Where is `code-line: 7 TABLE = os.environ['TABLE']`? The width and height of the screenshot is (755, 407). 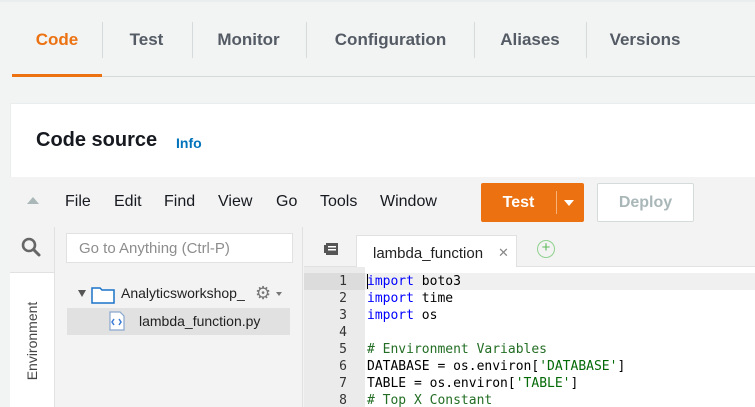
code-line: 7 TABLE = os.environ['TABLE'] is located at coordinates (529, 383).